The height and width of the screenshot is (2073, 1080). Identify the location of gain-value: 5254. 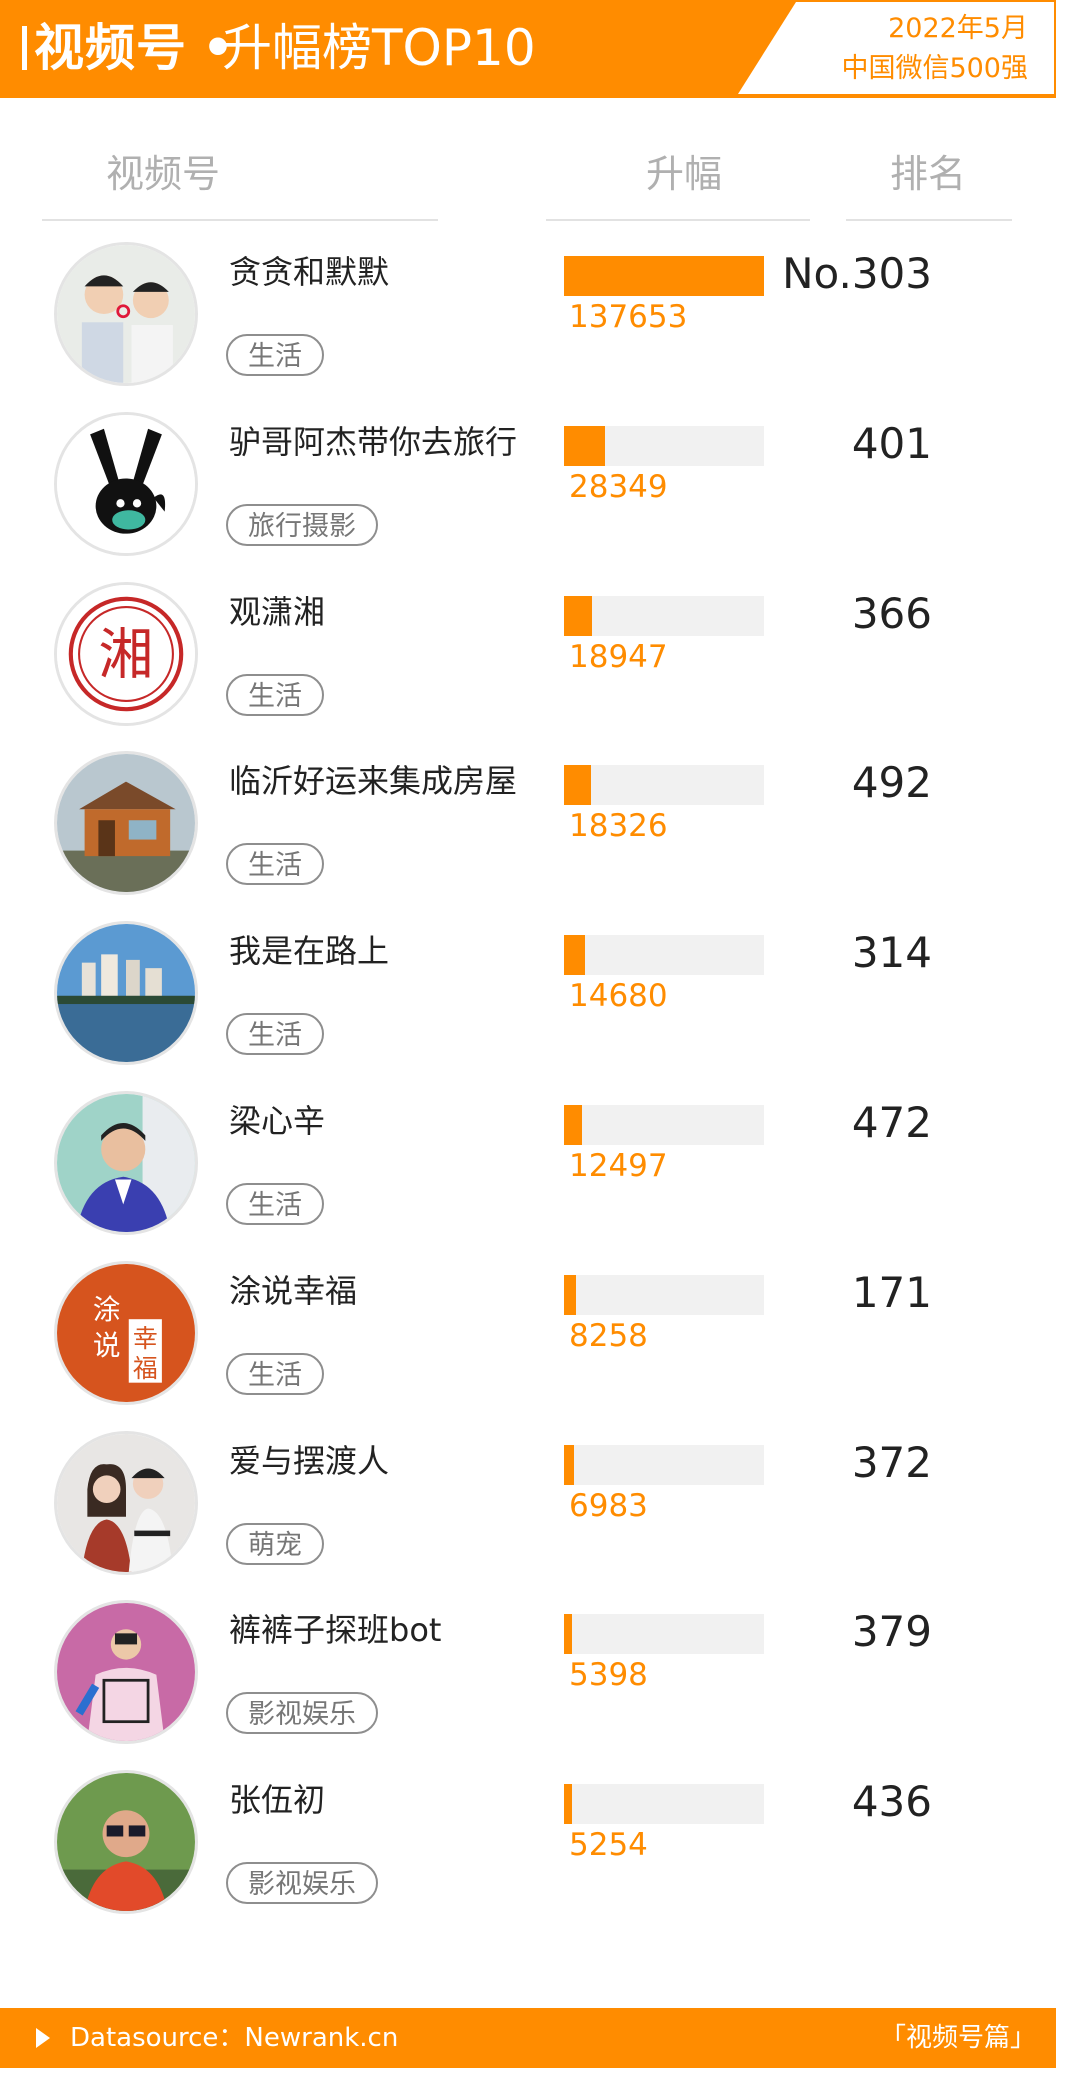
(608, 1845).